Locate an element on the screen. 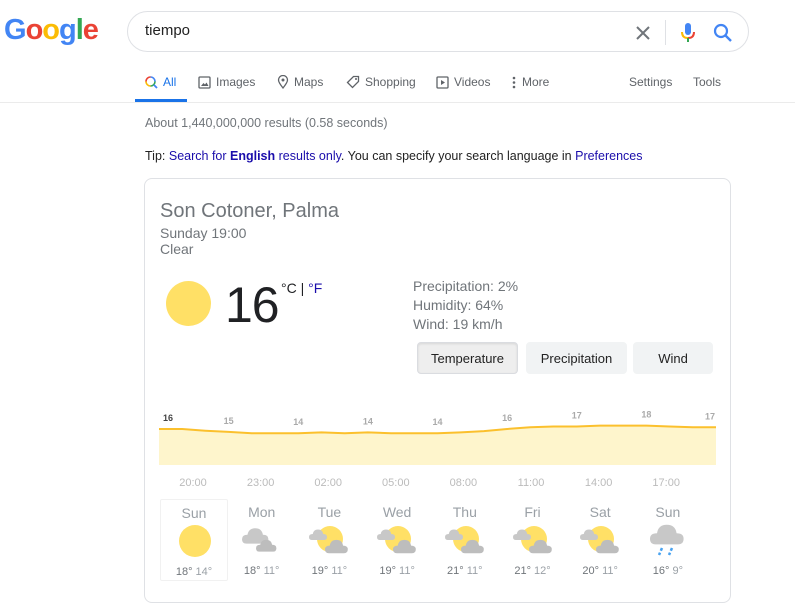 The image size is (795, 608). celsius-unit: °C is located at coordinates (289, 288).